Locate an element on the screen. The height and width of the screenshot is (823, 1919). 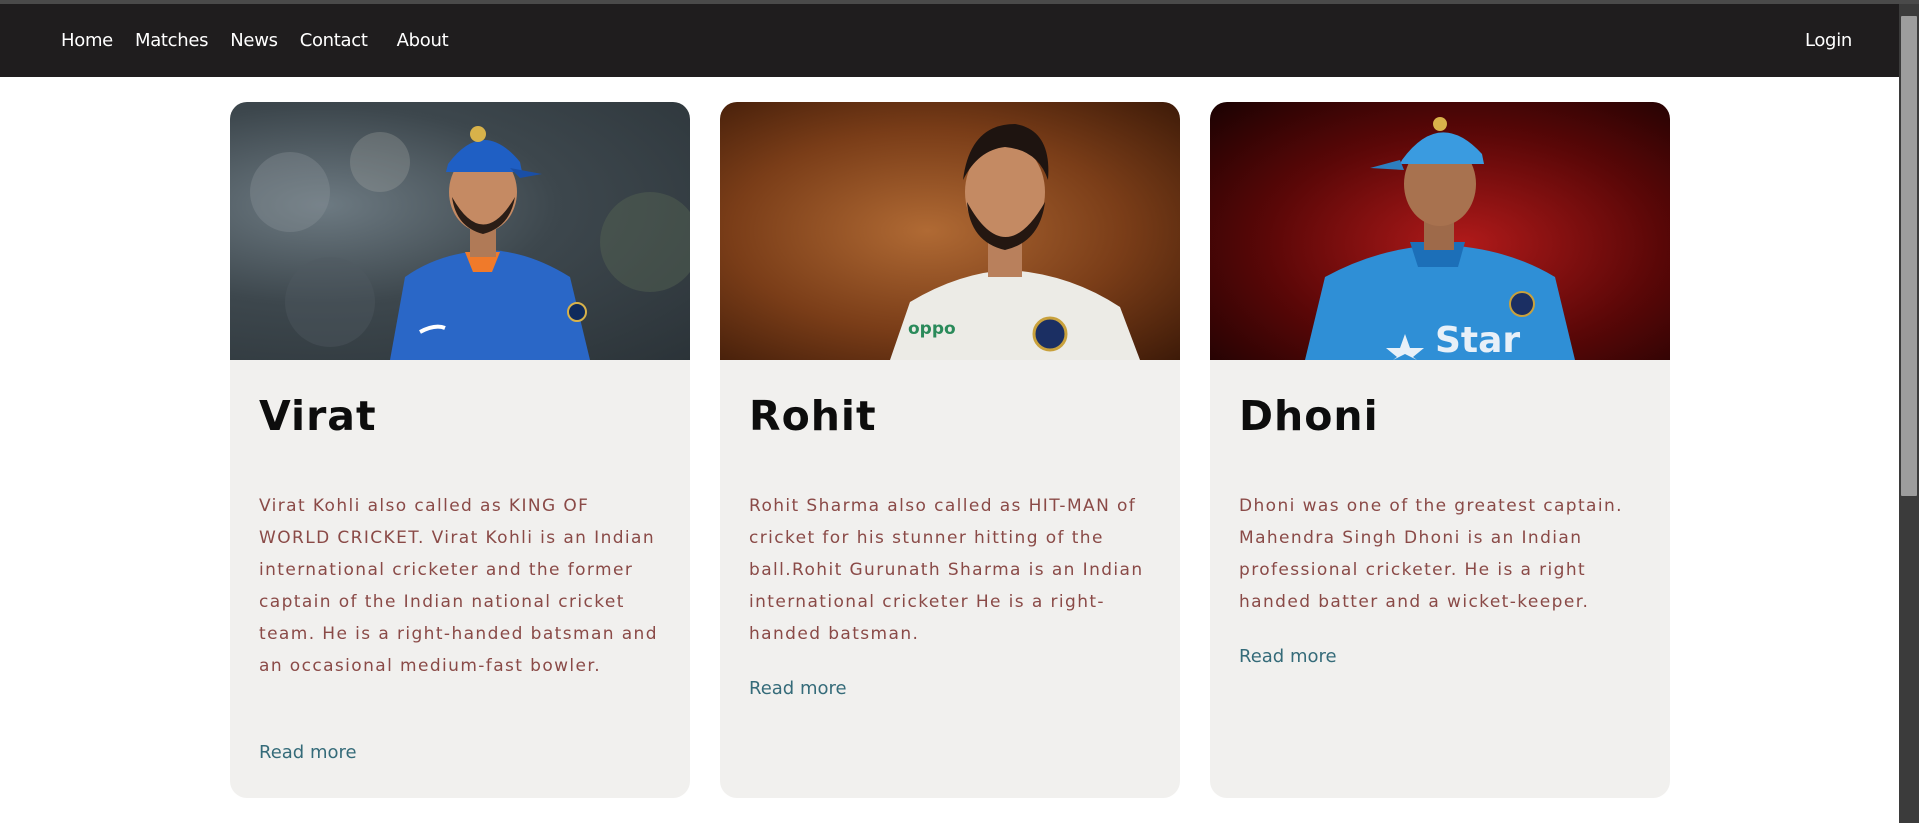
scrollbar-thumb is located at coordinates (1909, 256).